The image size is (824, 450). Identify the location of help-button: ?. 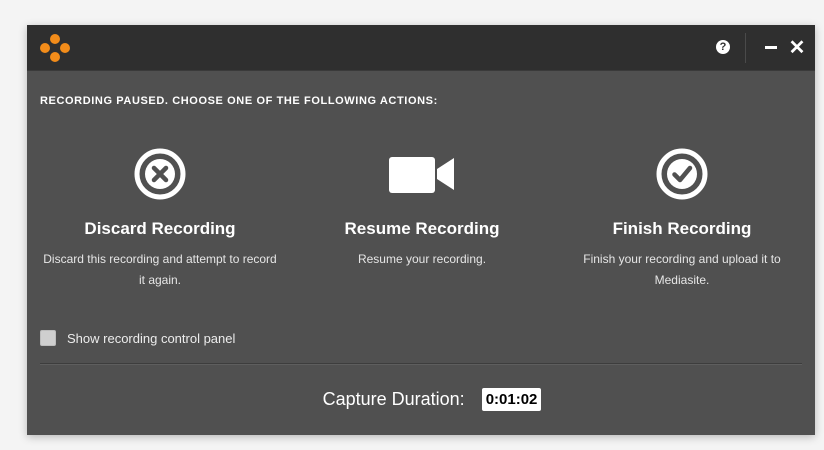
(723, 47).